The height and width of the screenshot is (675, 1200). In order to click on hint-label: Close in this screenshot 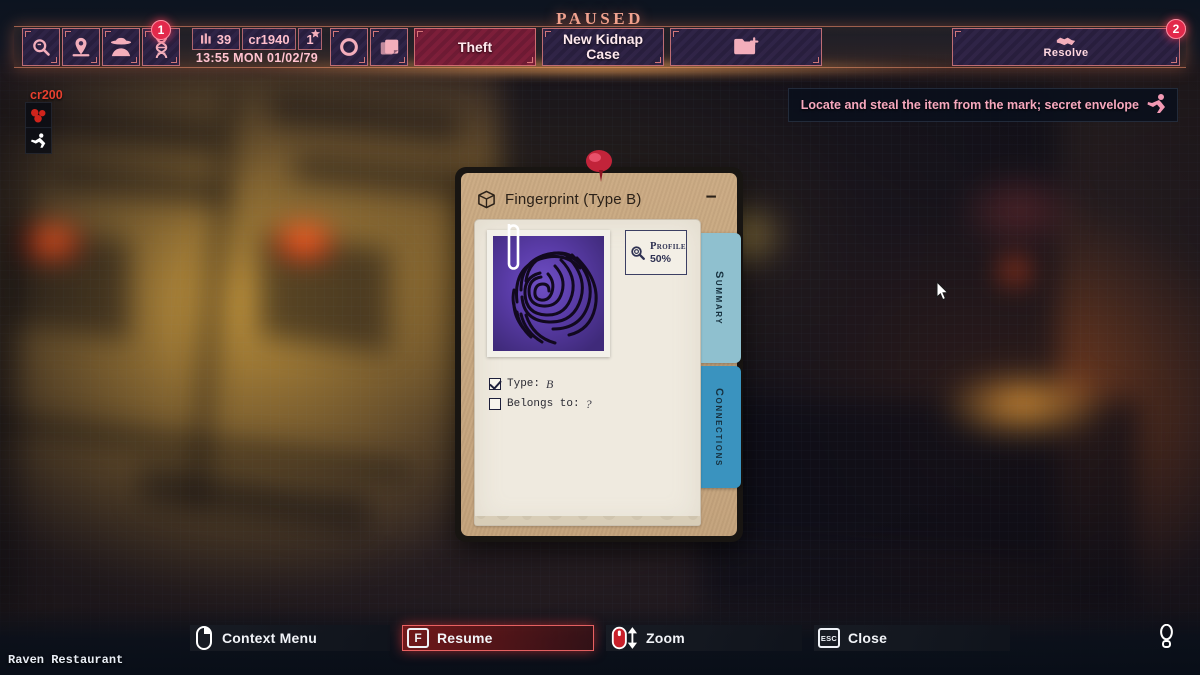, I will do `click(868, 638)`.